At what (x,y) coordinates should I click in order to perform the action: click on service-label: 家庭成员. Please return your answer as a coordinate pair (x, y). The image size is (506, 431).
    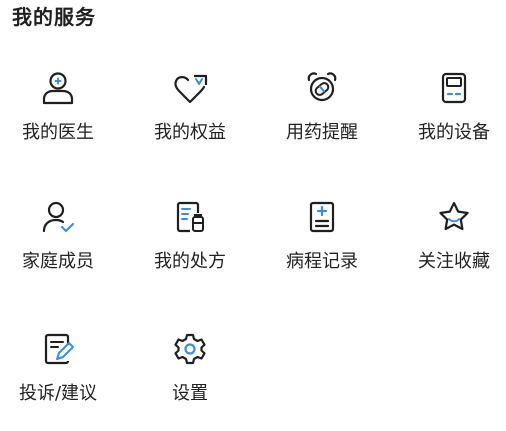
    Looking at the image, I should click on (58, 261).